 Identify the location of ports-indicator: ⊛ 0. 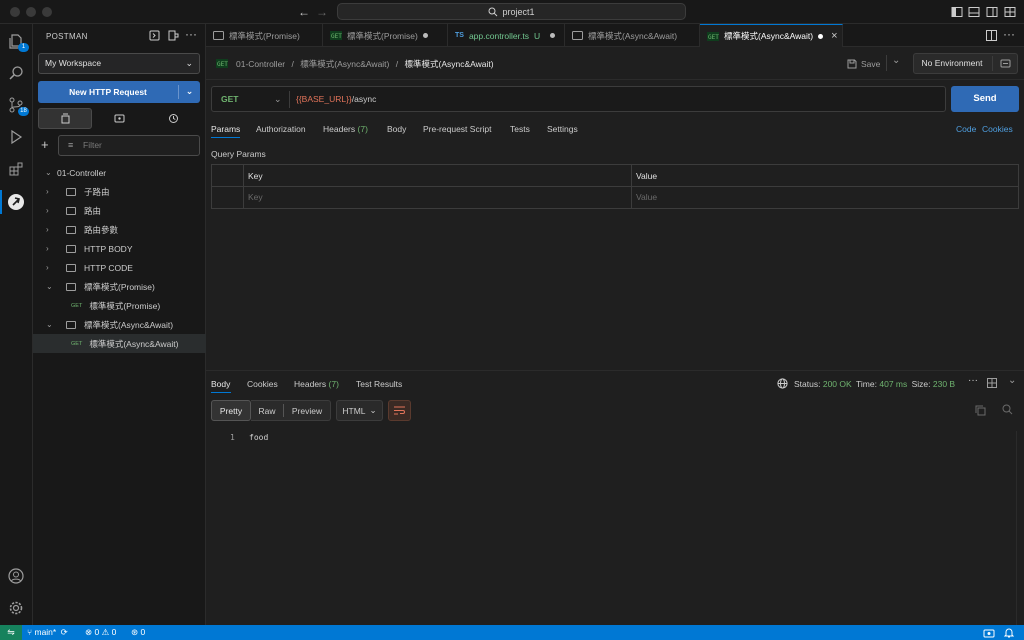
(138, 632).